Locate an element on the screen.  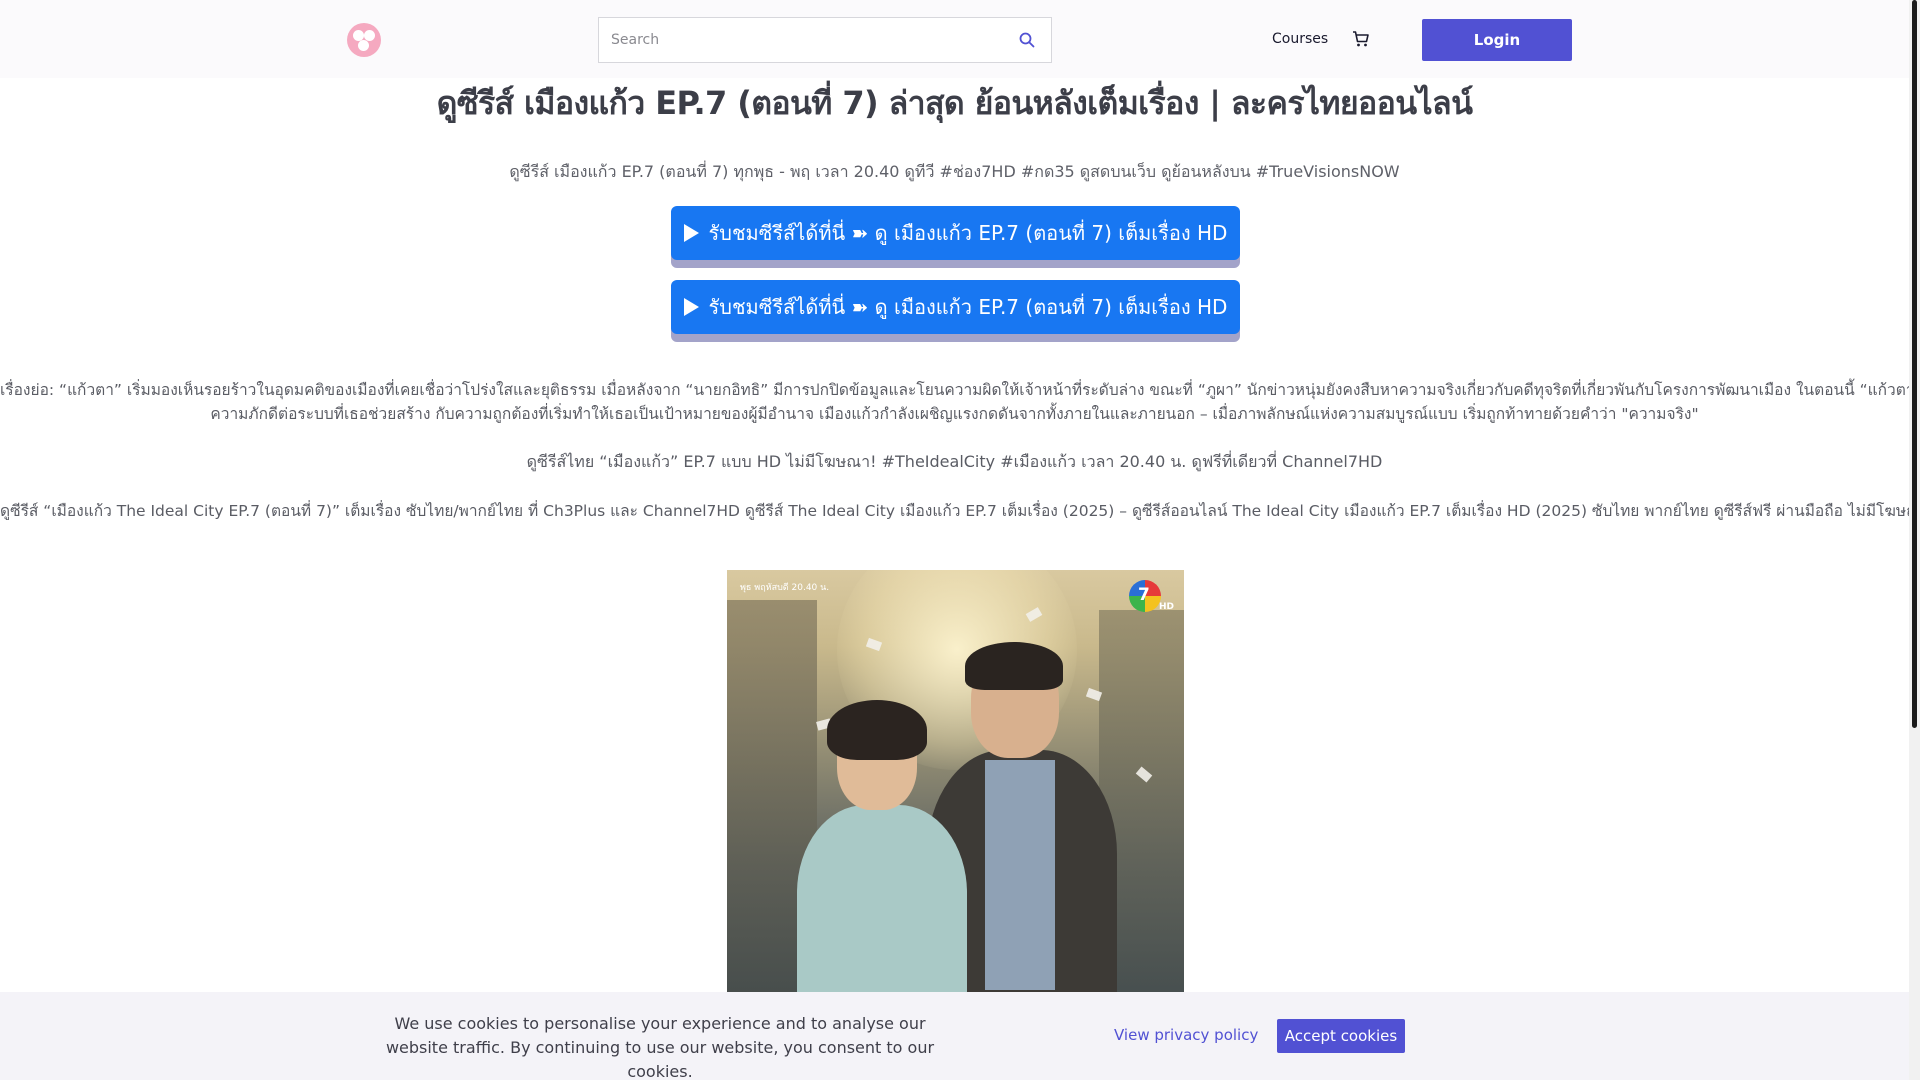
poster-actress-hair is located at coordinates (877, 730).